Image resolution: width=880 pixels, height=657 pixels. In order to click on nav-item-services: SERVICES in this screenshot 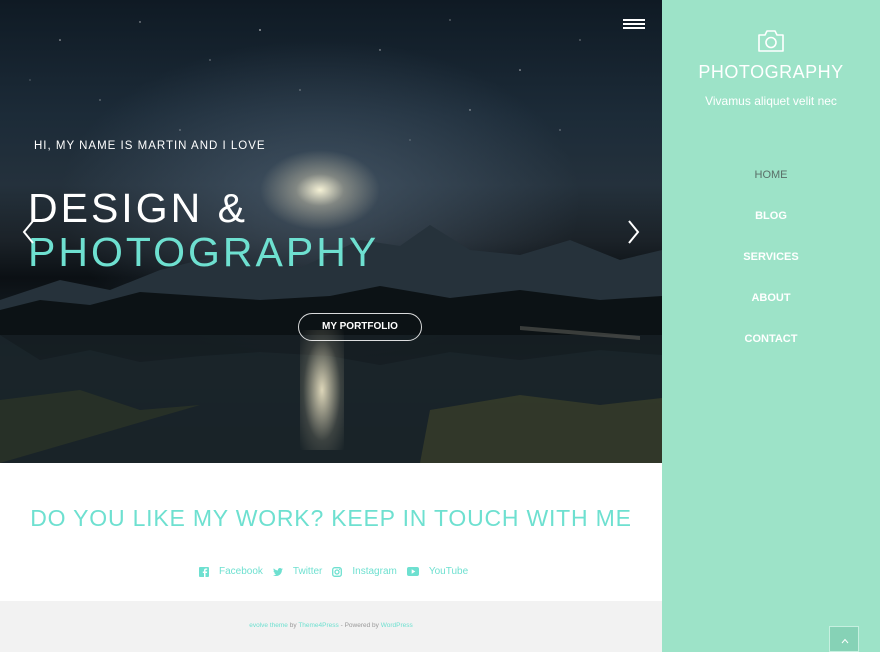, I will do `click(771, 271)`.